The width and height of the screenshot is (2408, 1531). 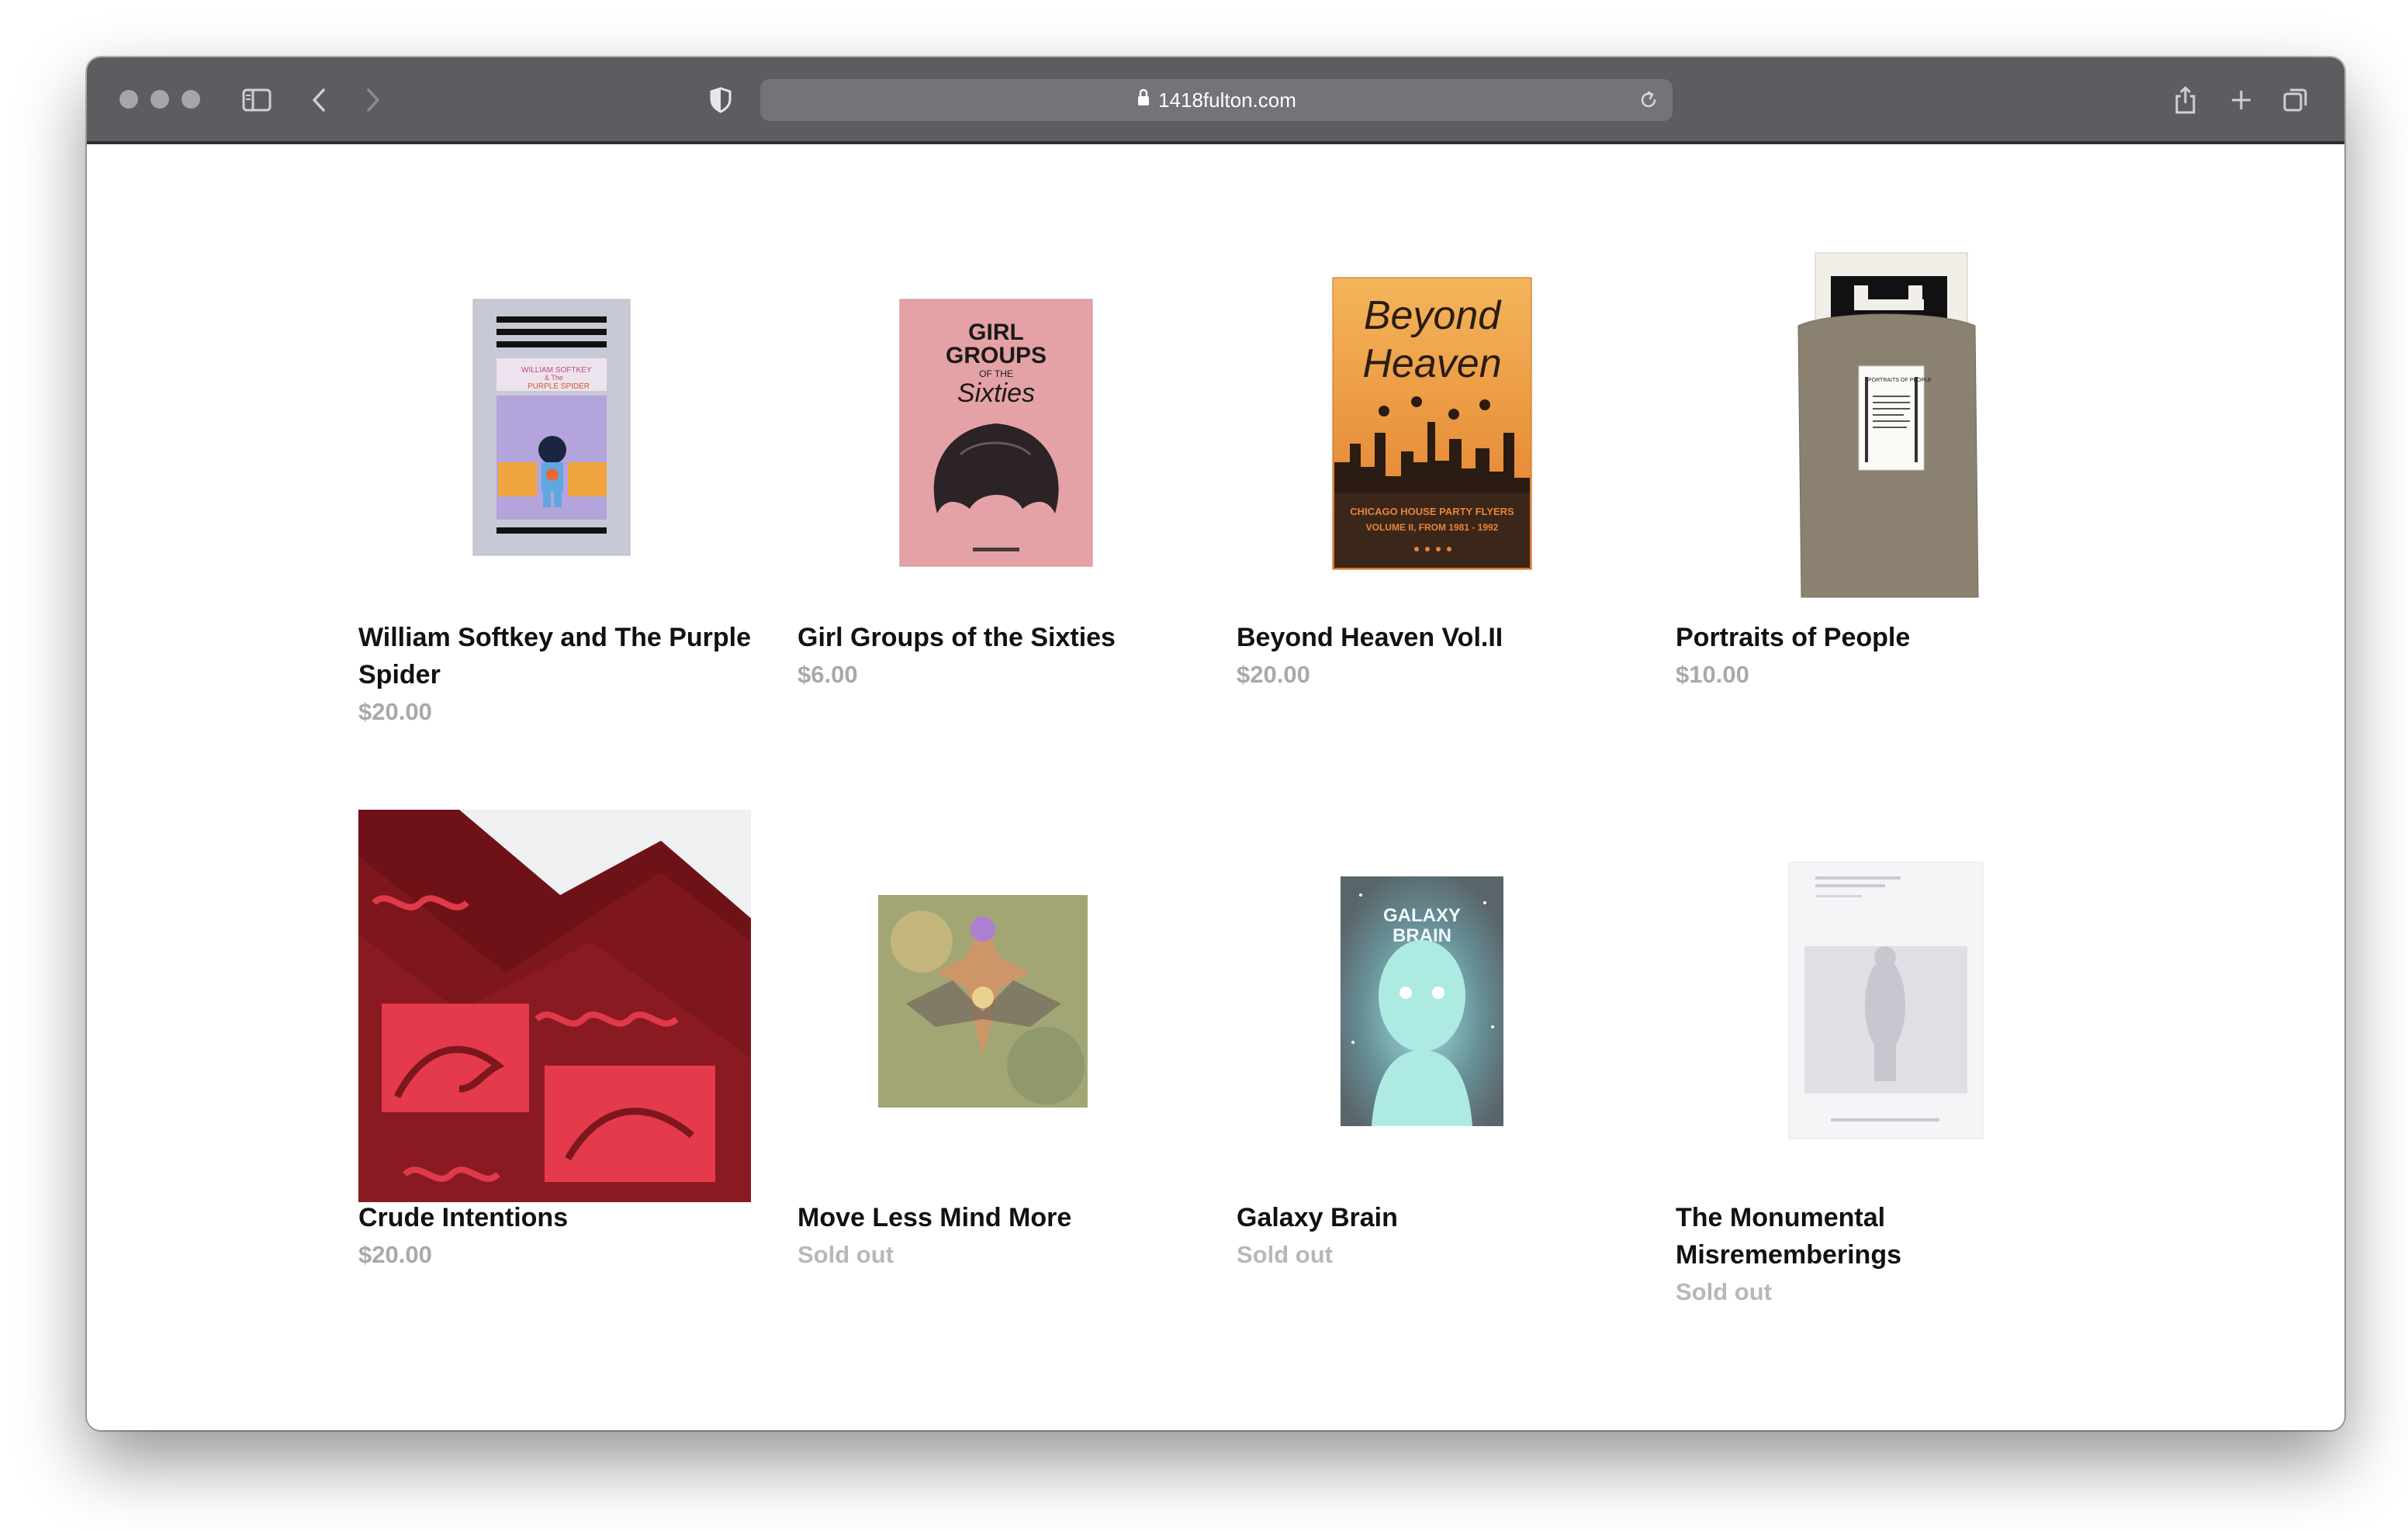 I want to click on product-title: Beyond Heaven Vol.II, so click(x=1433, y=637).